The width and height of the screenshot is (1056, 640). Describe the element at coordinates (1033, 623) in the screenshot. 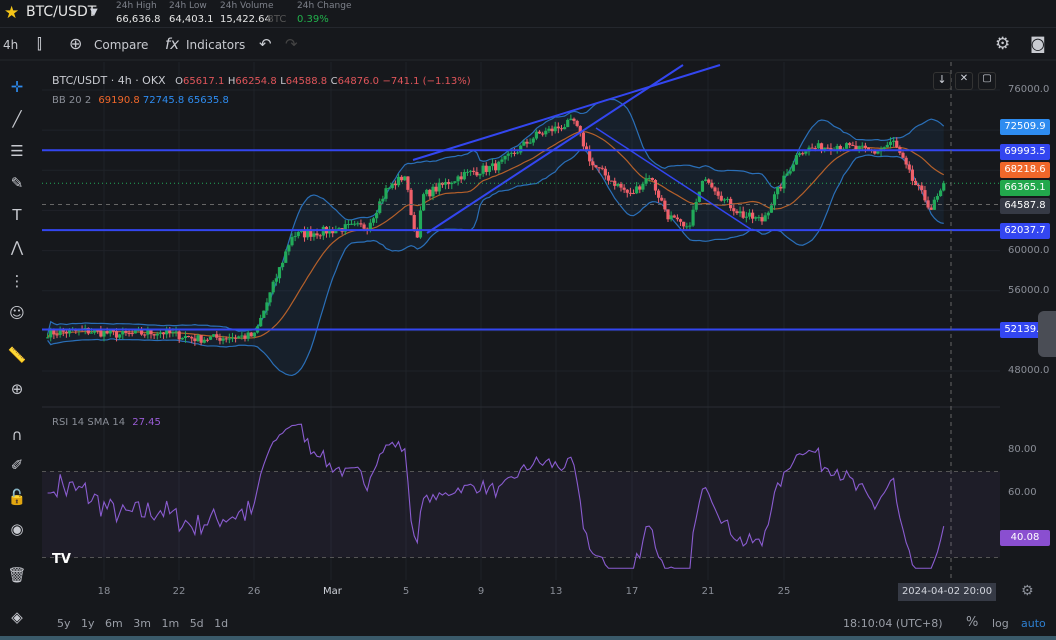

I see `auto-scale-toggle: auto` at that location.